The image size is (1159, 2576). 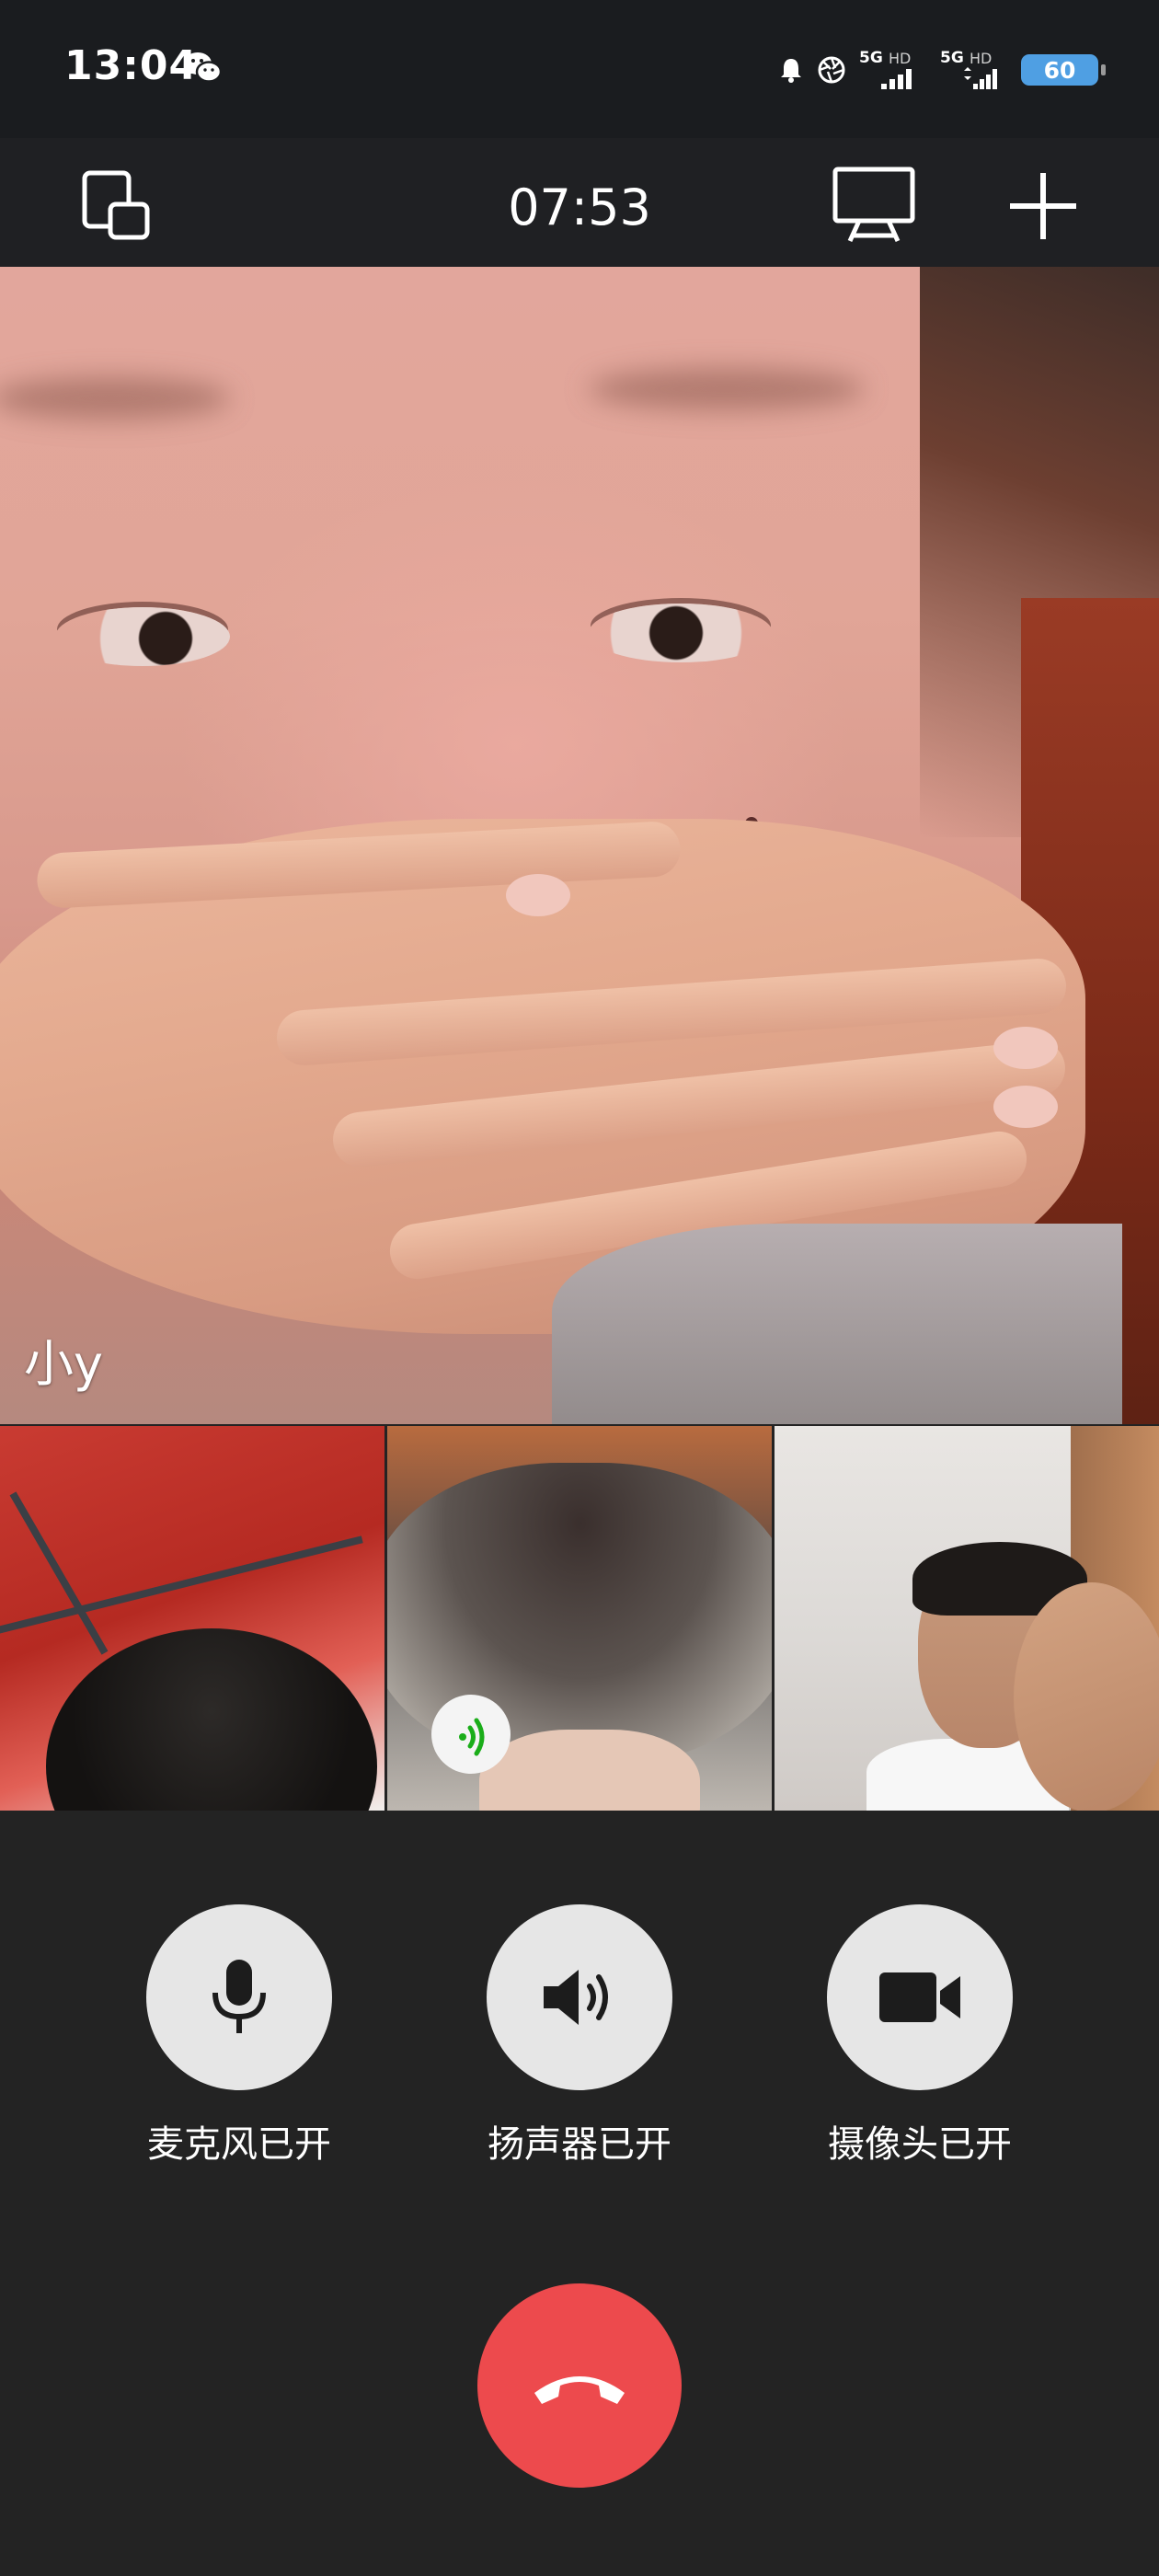 I want to click on call-duration: 07:53, so click(x=579, y=207).